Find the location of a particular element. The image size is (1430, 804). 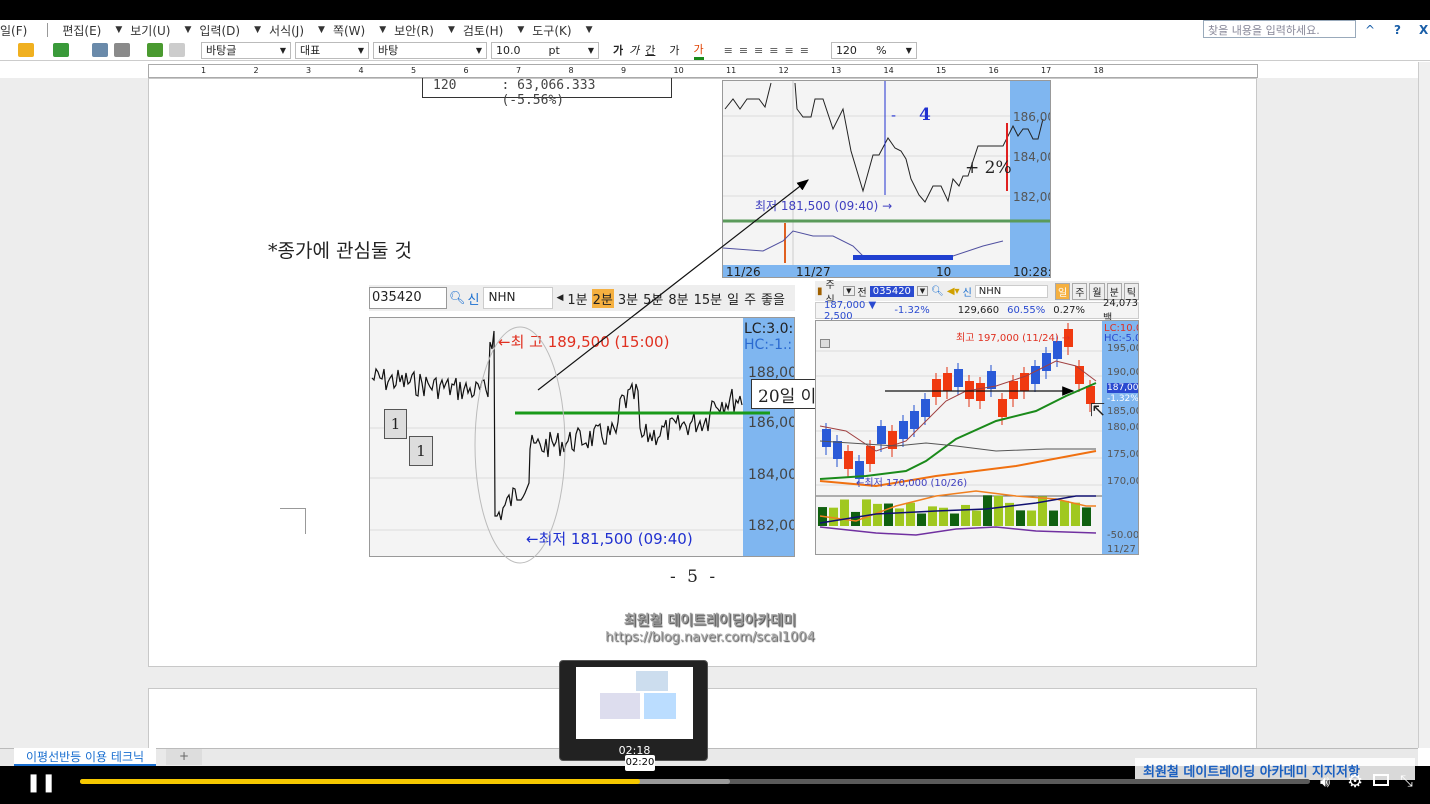

pct-label: + 2% is located at coordinates (988, 168).